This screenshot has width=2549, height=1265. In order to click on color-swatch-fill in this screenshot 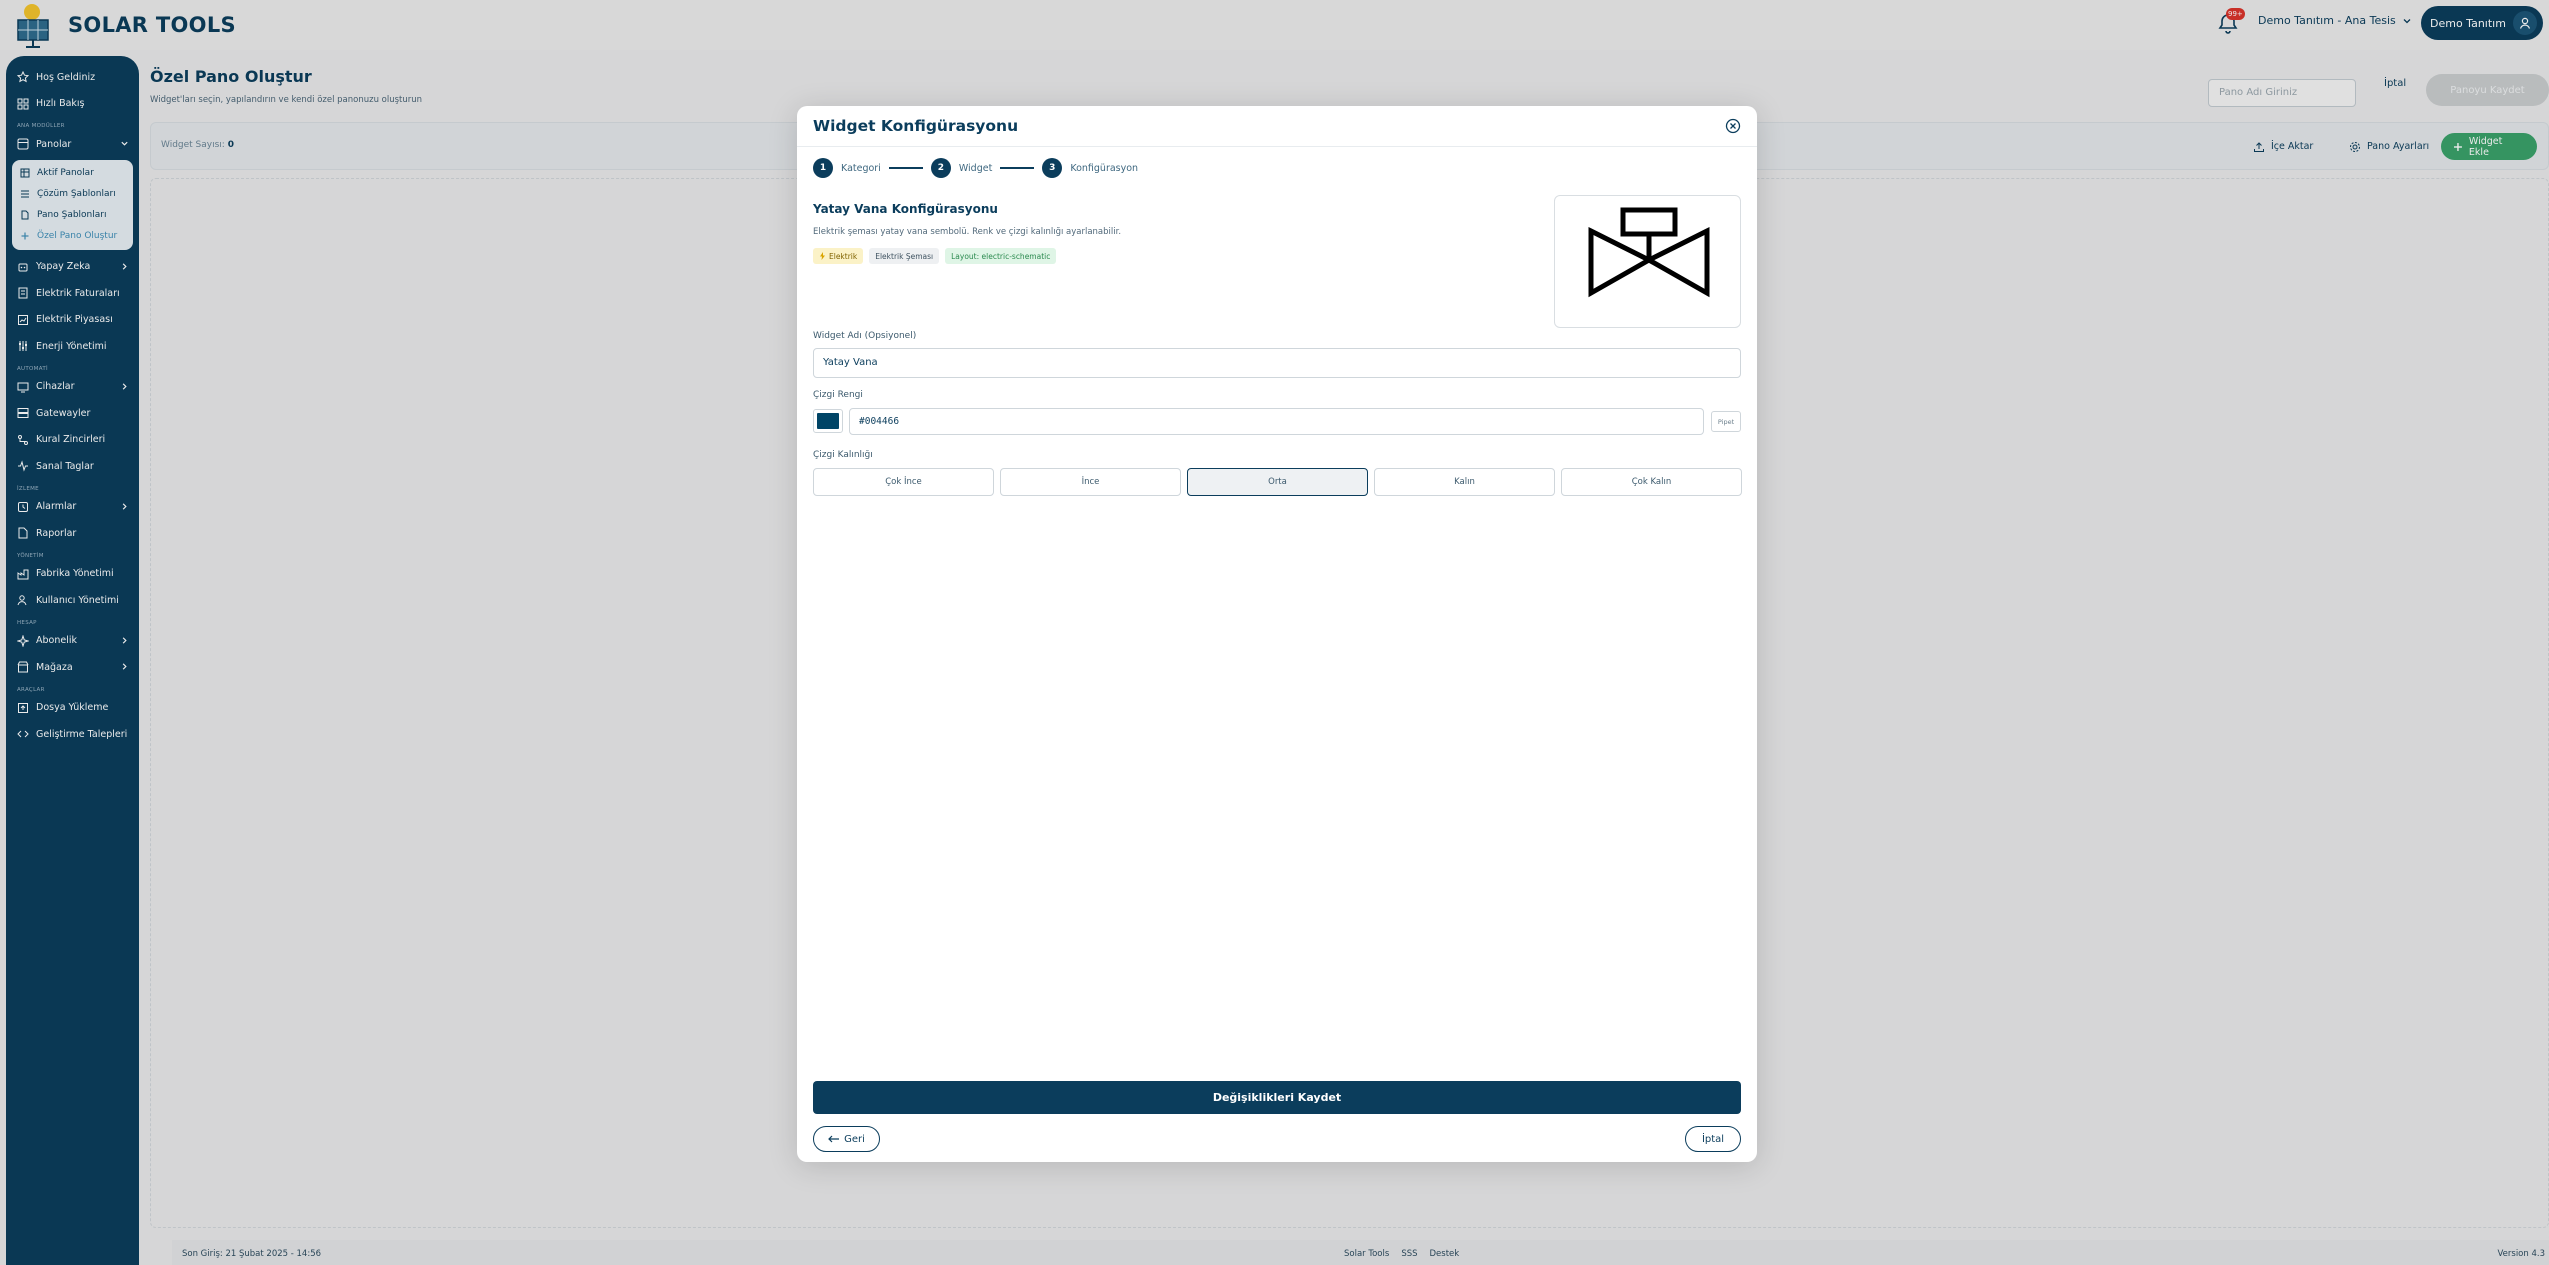, I will do `click(828, 421)`.